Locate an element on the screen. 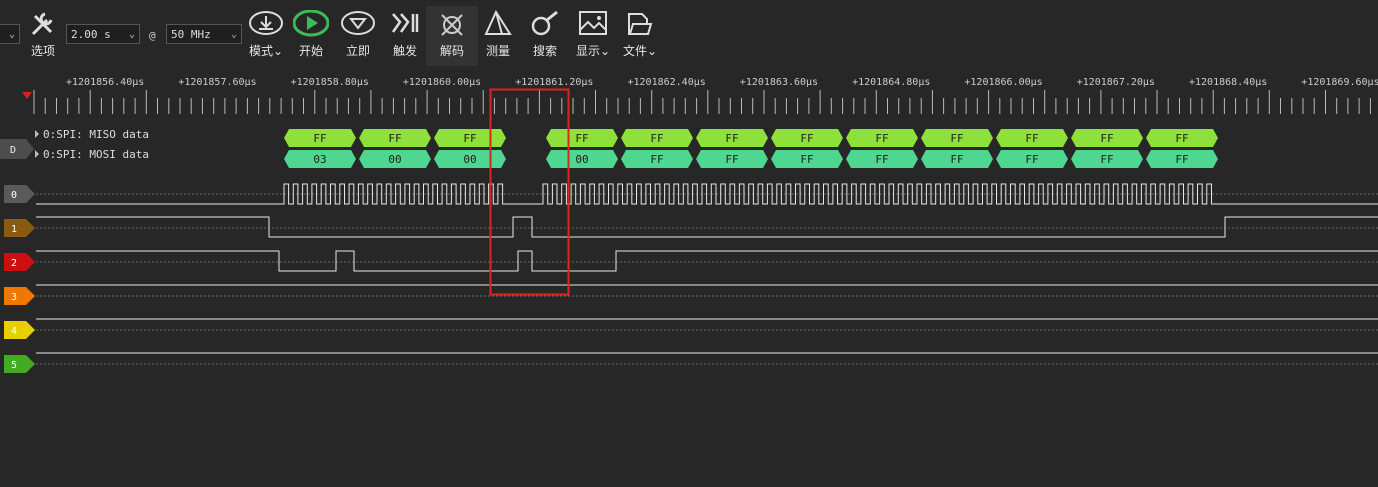 The image size is (1378, 487). immediate-label: 立即 is located at coordinates (357, 51).